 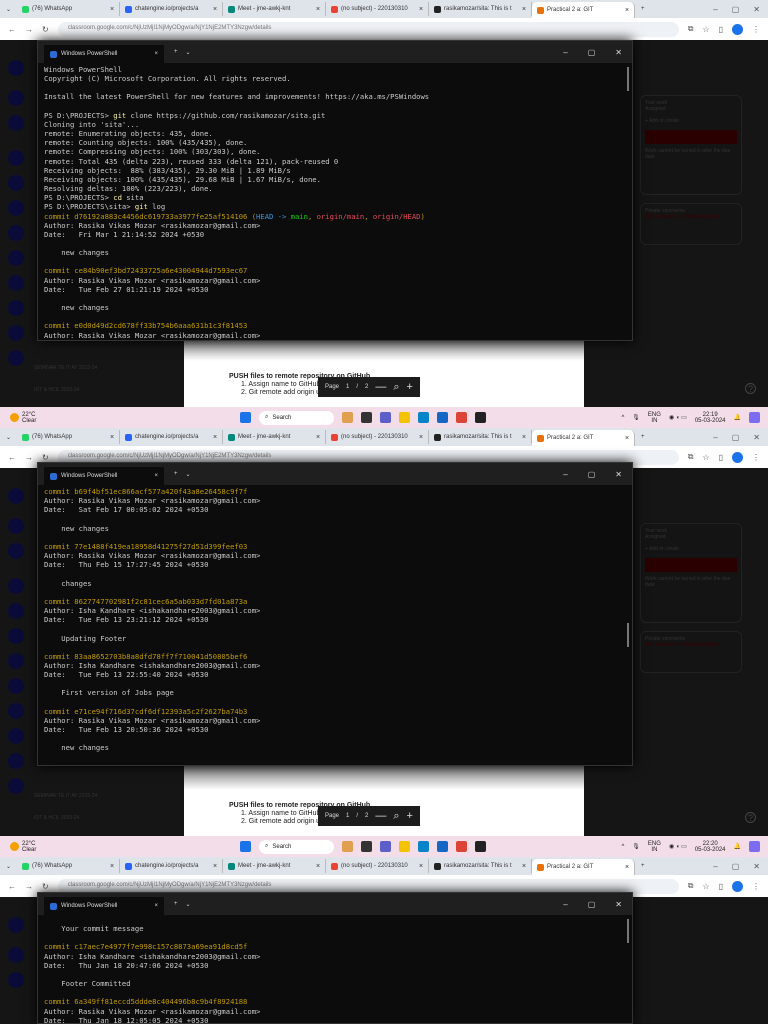 What do you see at coordinates (380, 387) in the screenshot?
I see `zoom-out-button: —` at bounding box center [380, 387].